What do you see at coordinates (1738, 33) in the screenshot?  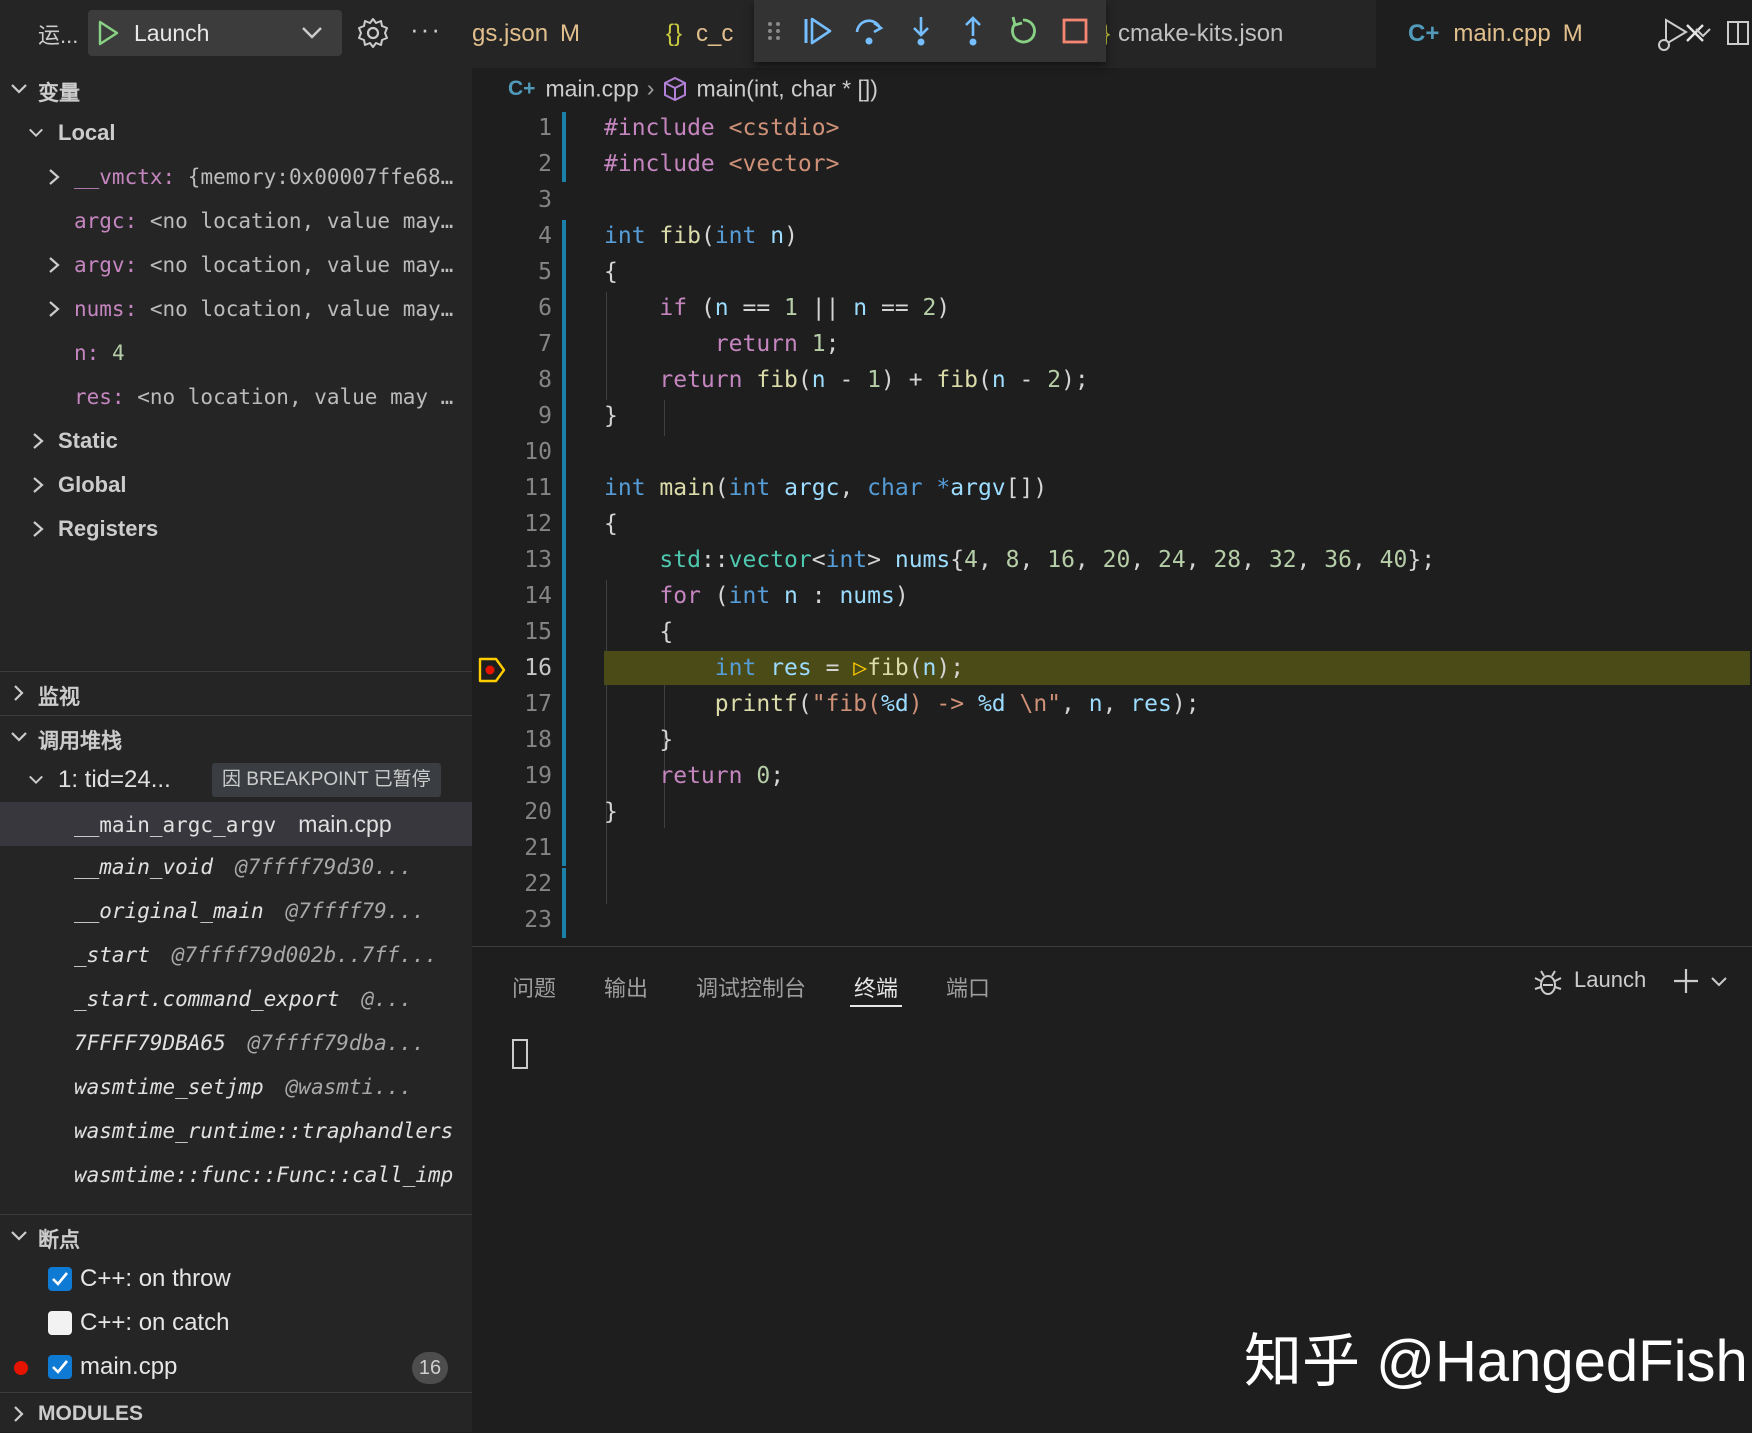 I see `split-editor-icon` at bounding box center [1738, 33].